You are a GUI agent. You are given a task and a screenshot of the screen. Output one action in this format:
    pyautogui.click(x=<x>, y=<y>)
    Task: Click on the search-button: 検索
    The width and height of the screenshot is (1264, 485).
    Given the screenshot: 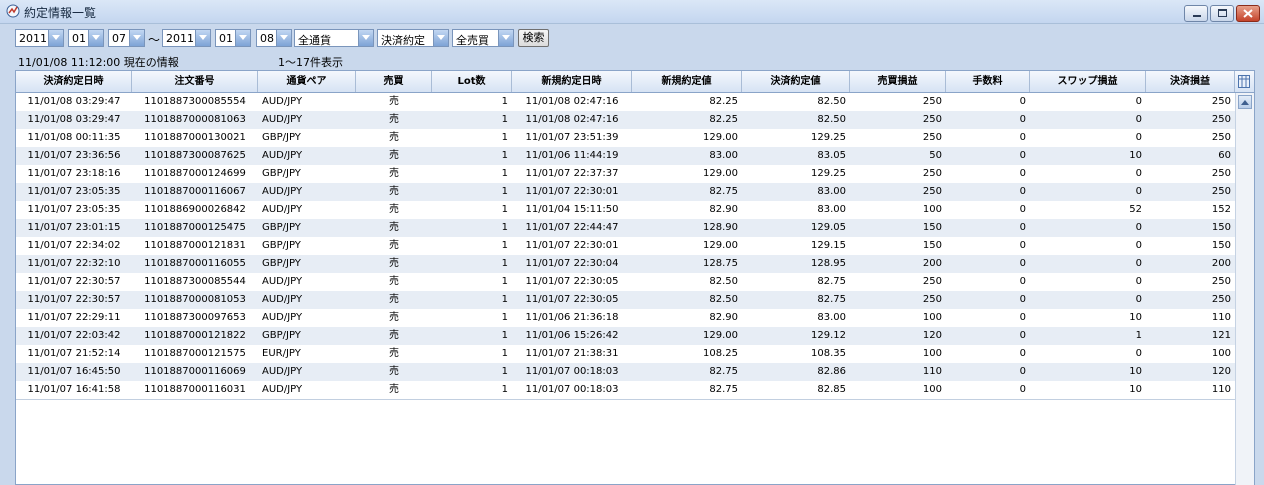 What is the action you would take?
    pyautogui.click(x=533, y=38)
    